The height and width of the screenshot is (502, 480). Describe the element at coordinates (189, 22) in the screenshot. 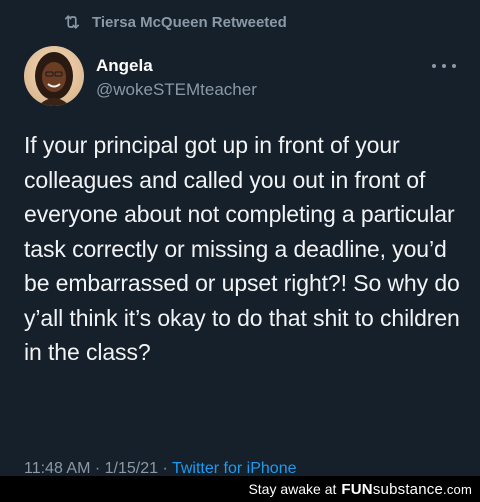

I see `retweet-label: Tiersa McQueen Retweeted` at that location.